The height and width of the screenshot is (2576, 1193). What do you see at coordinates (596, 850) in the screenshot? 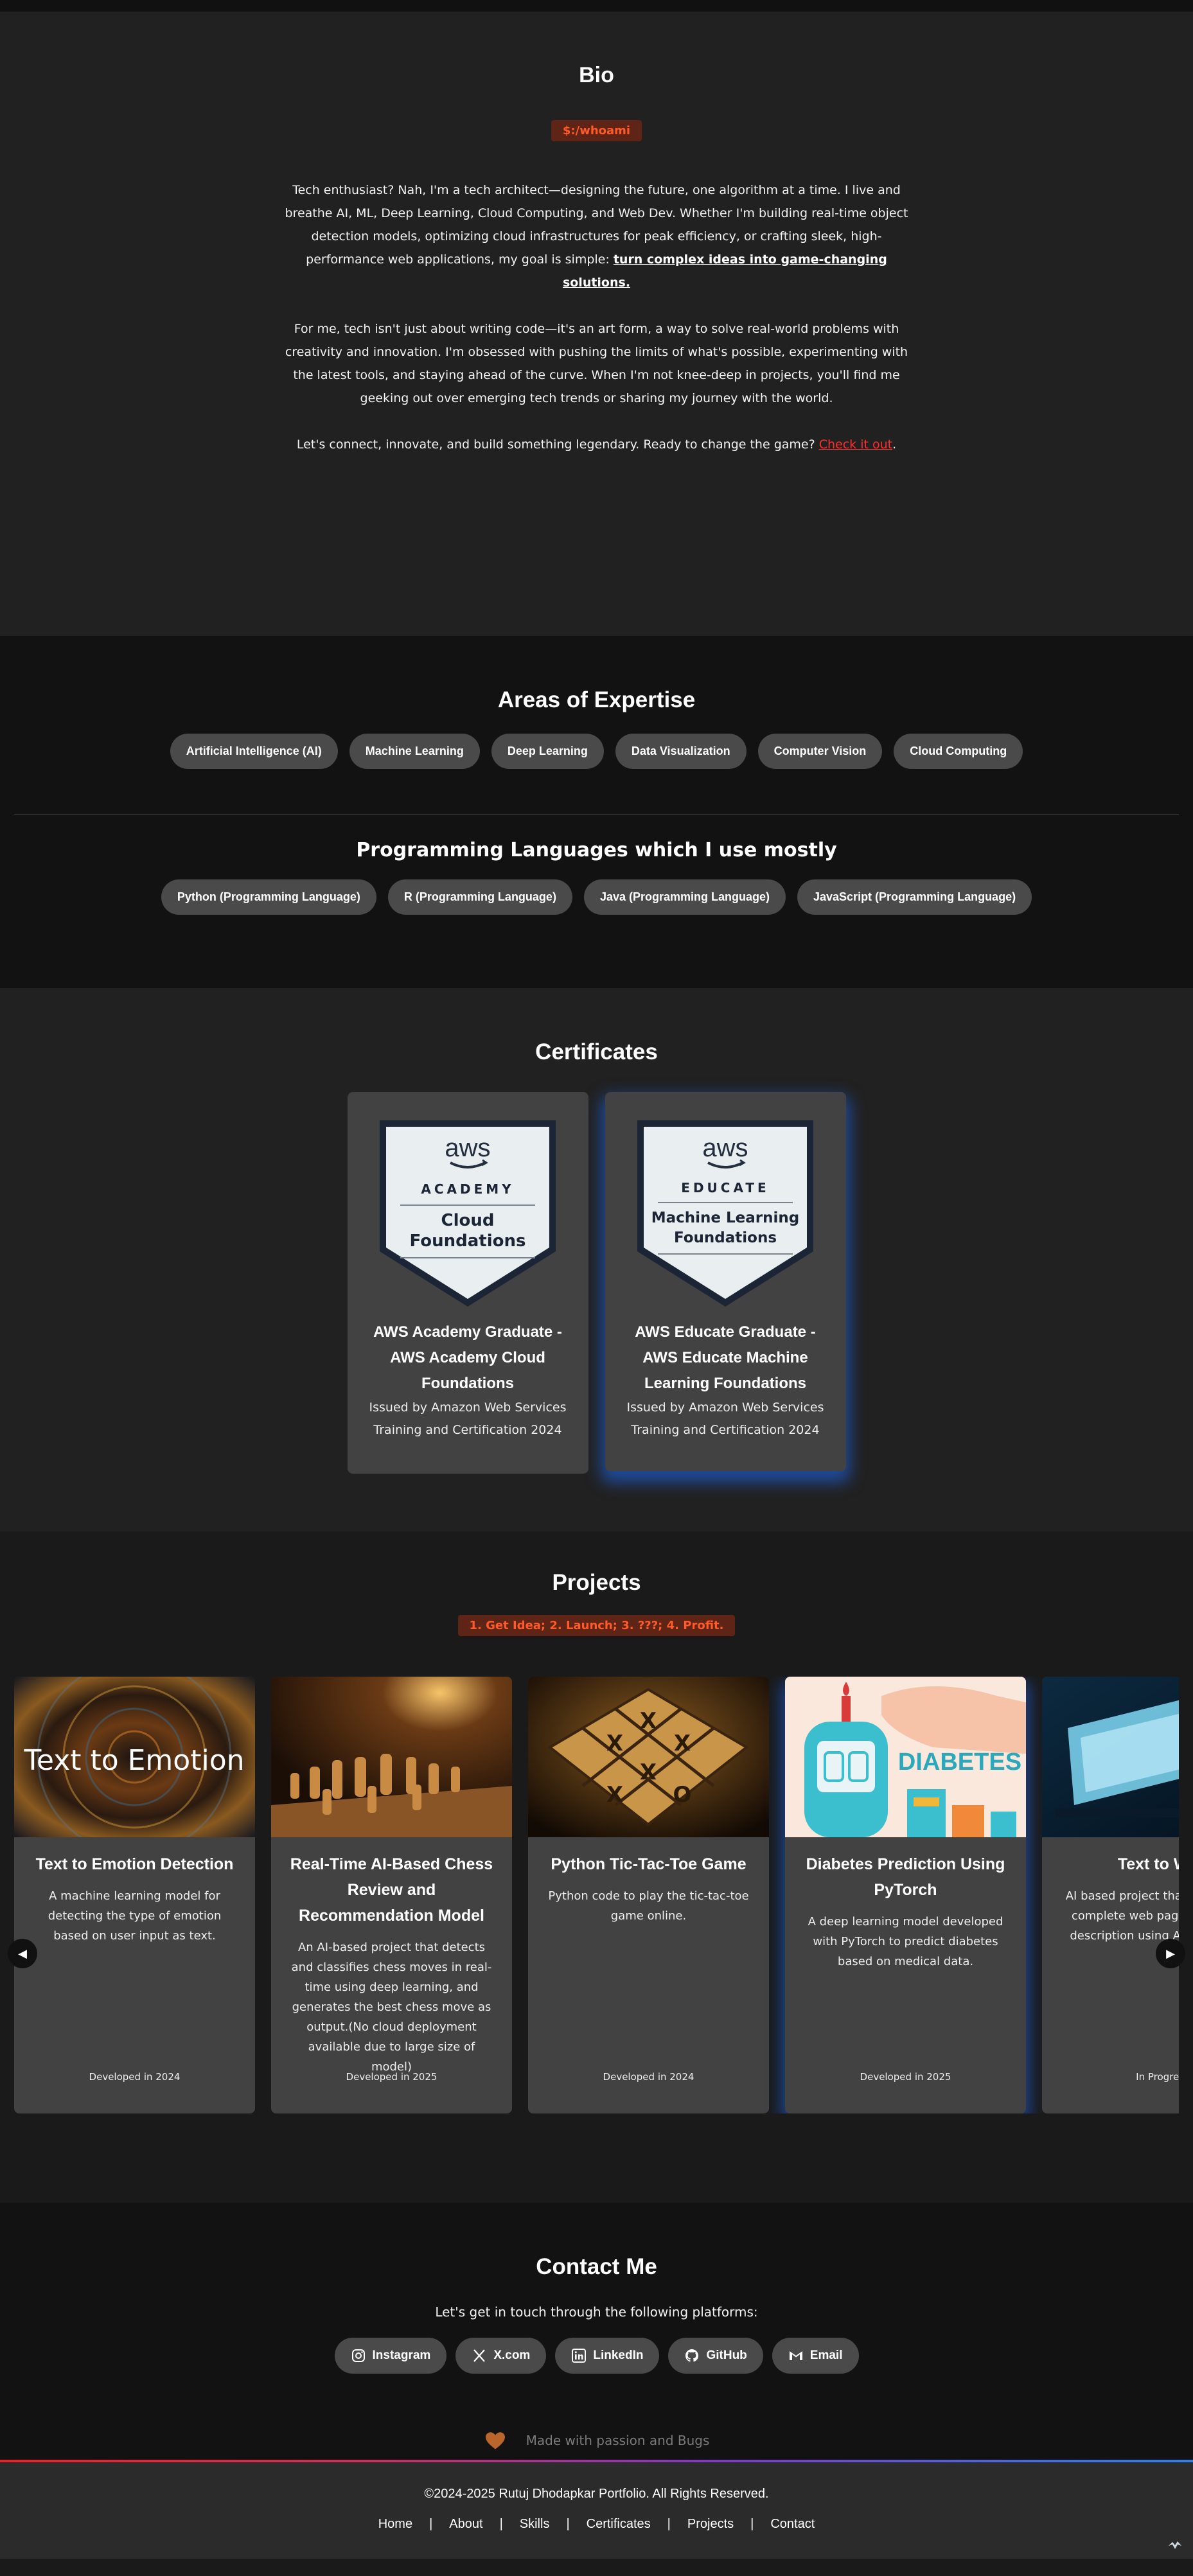
I see `languages-title: Programming Languages which I use mostly` at bounding box center [596, 850].